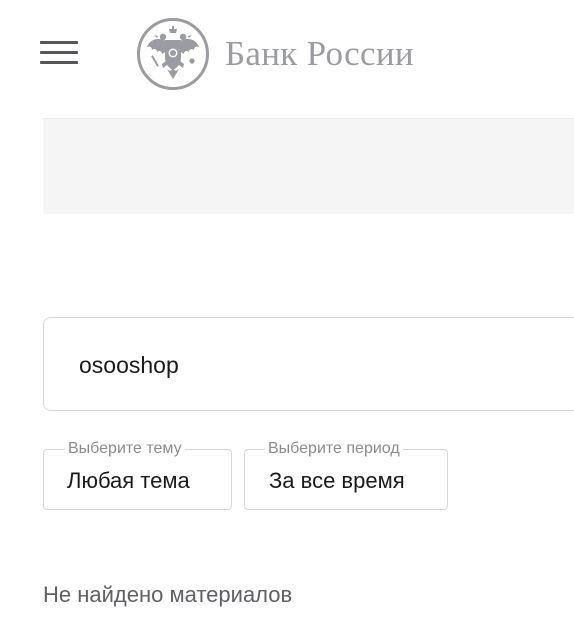 Image resolution: width=574 pixels, height=635 pixels. What do you see at coordinates (128, 480) in the screenshot?
I see `topic-select-value: Любая тема` at bounding box center [128, 480].